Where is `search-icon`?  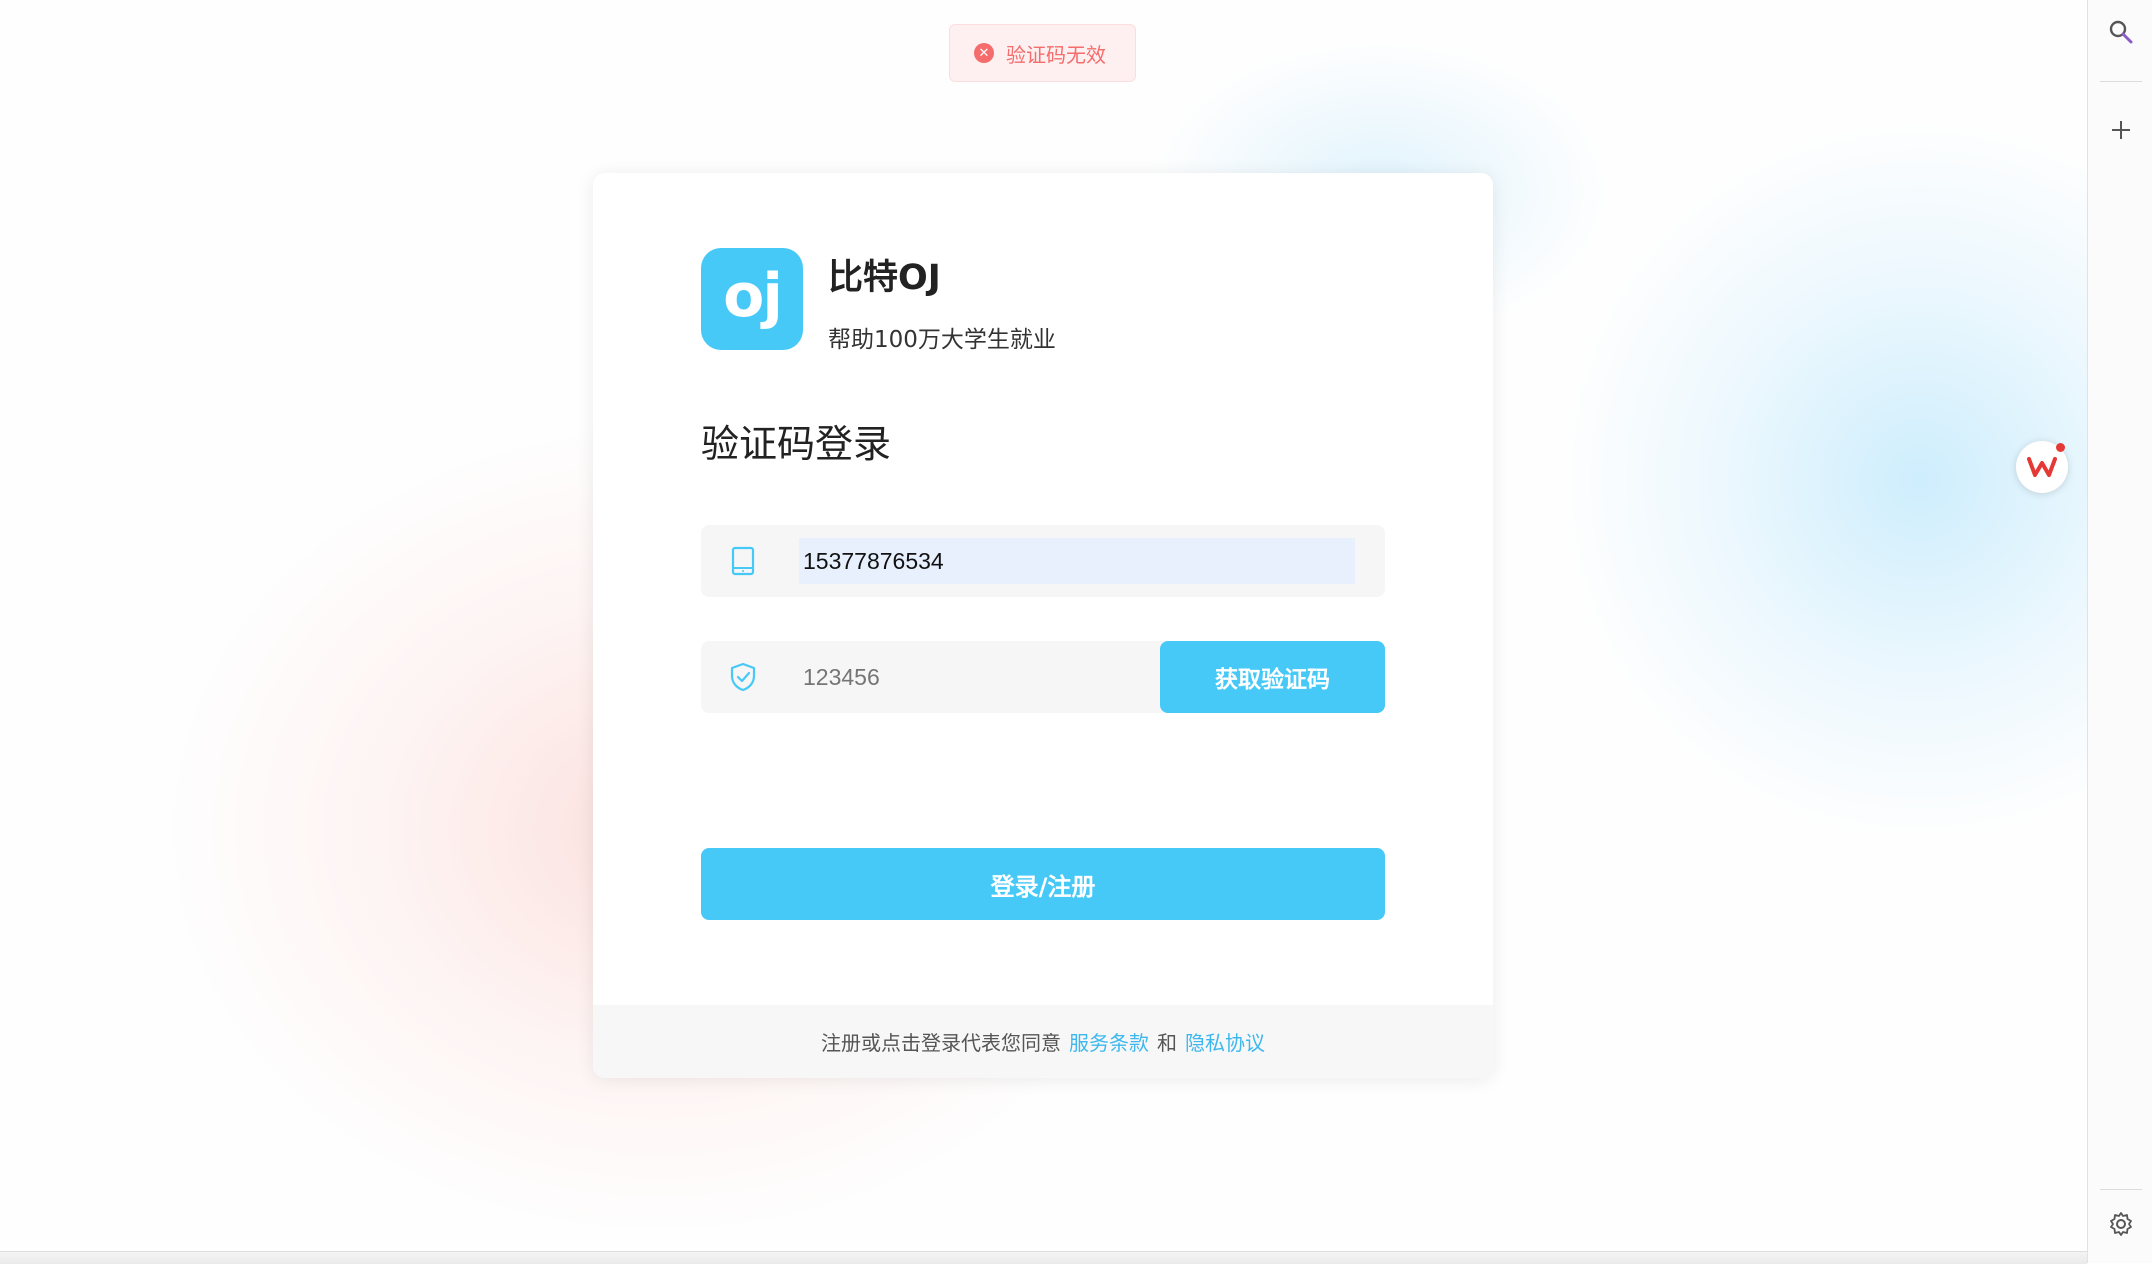 search-icon is located at coordinates (2120, 32).